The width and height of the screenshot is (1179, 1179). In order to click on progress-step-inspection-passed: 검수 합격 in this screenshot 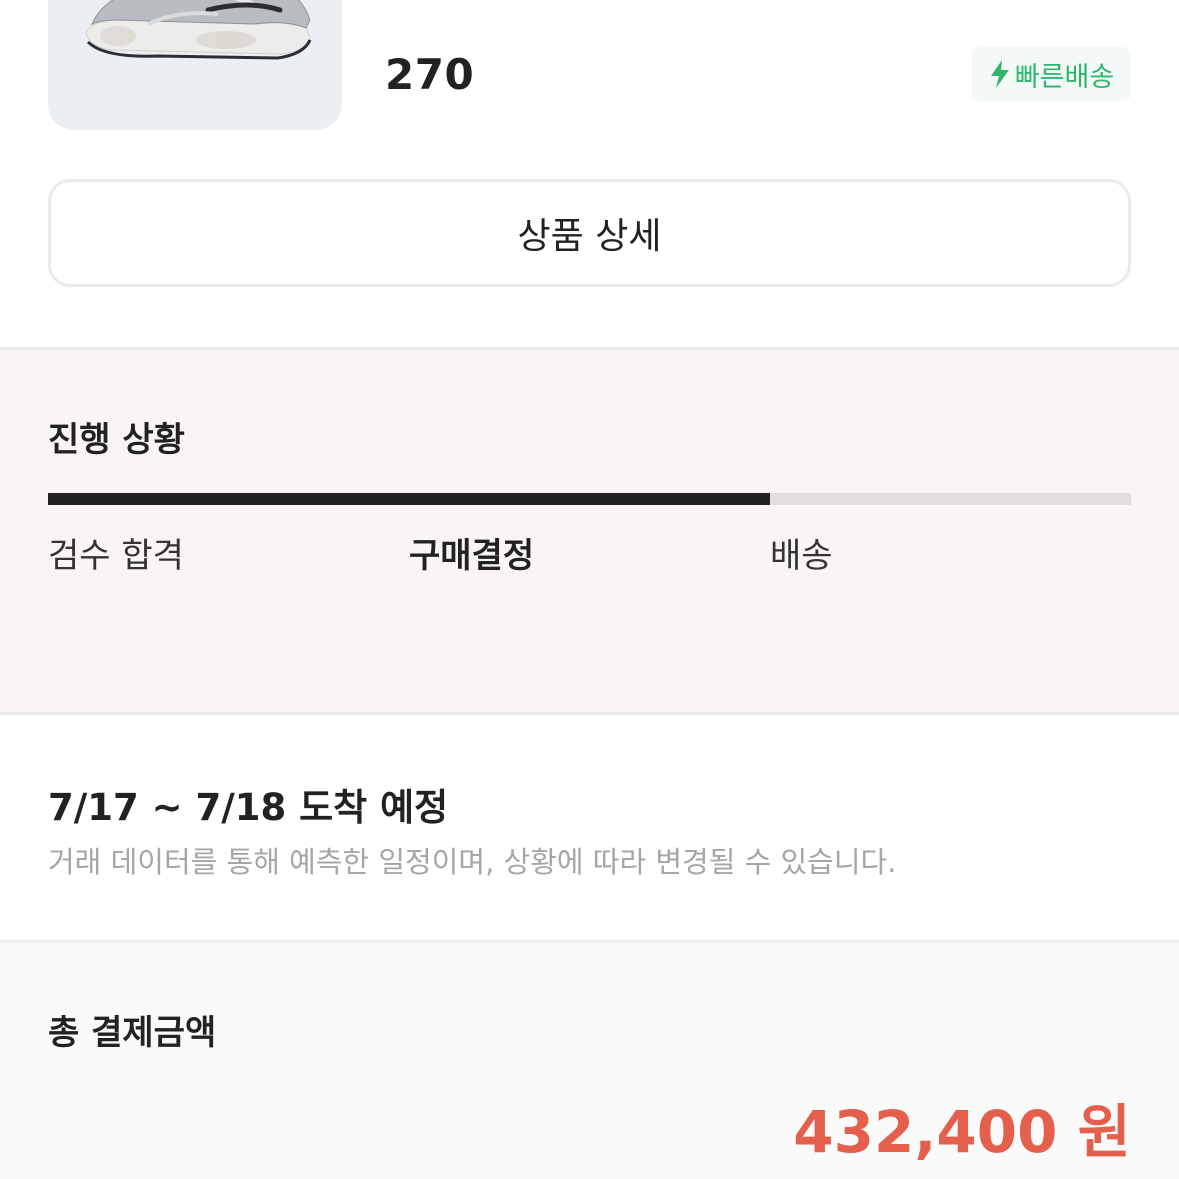, I will do `click(116, 556)`.